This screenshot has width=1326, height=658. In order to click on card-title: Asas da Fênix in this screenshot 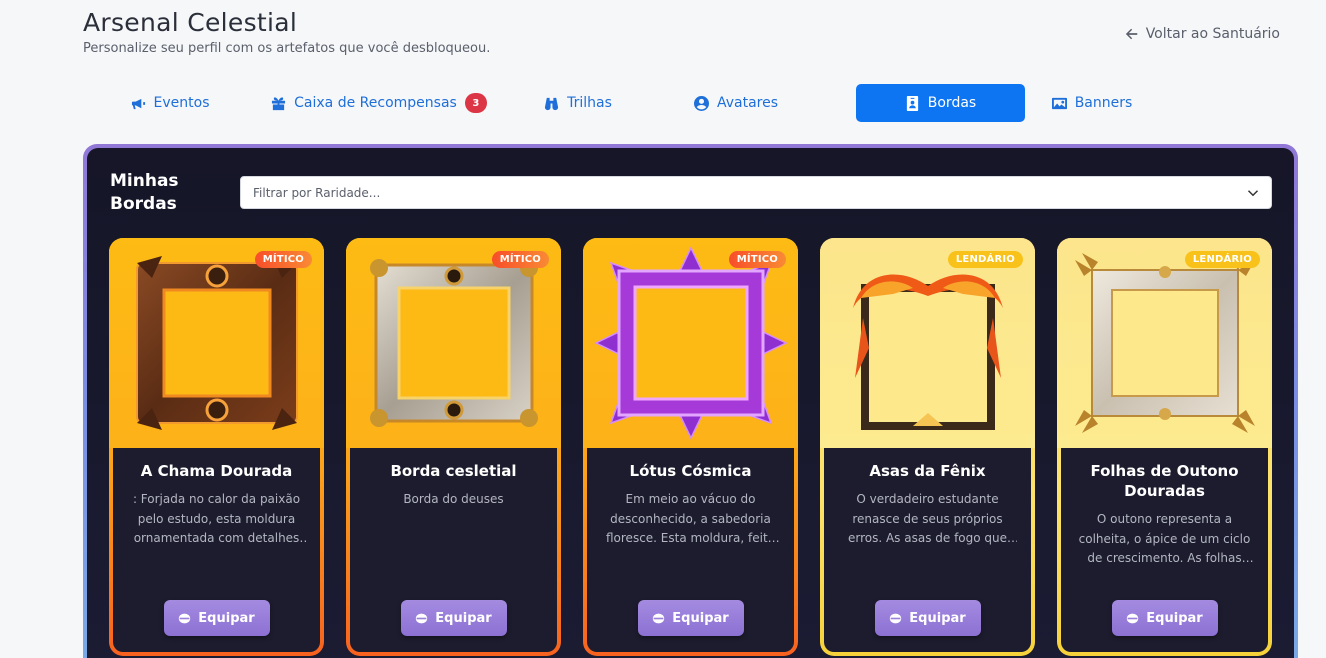, I will do `click(927, 471)`.